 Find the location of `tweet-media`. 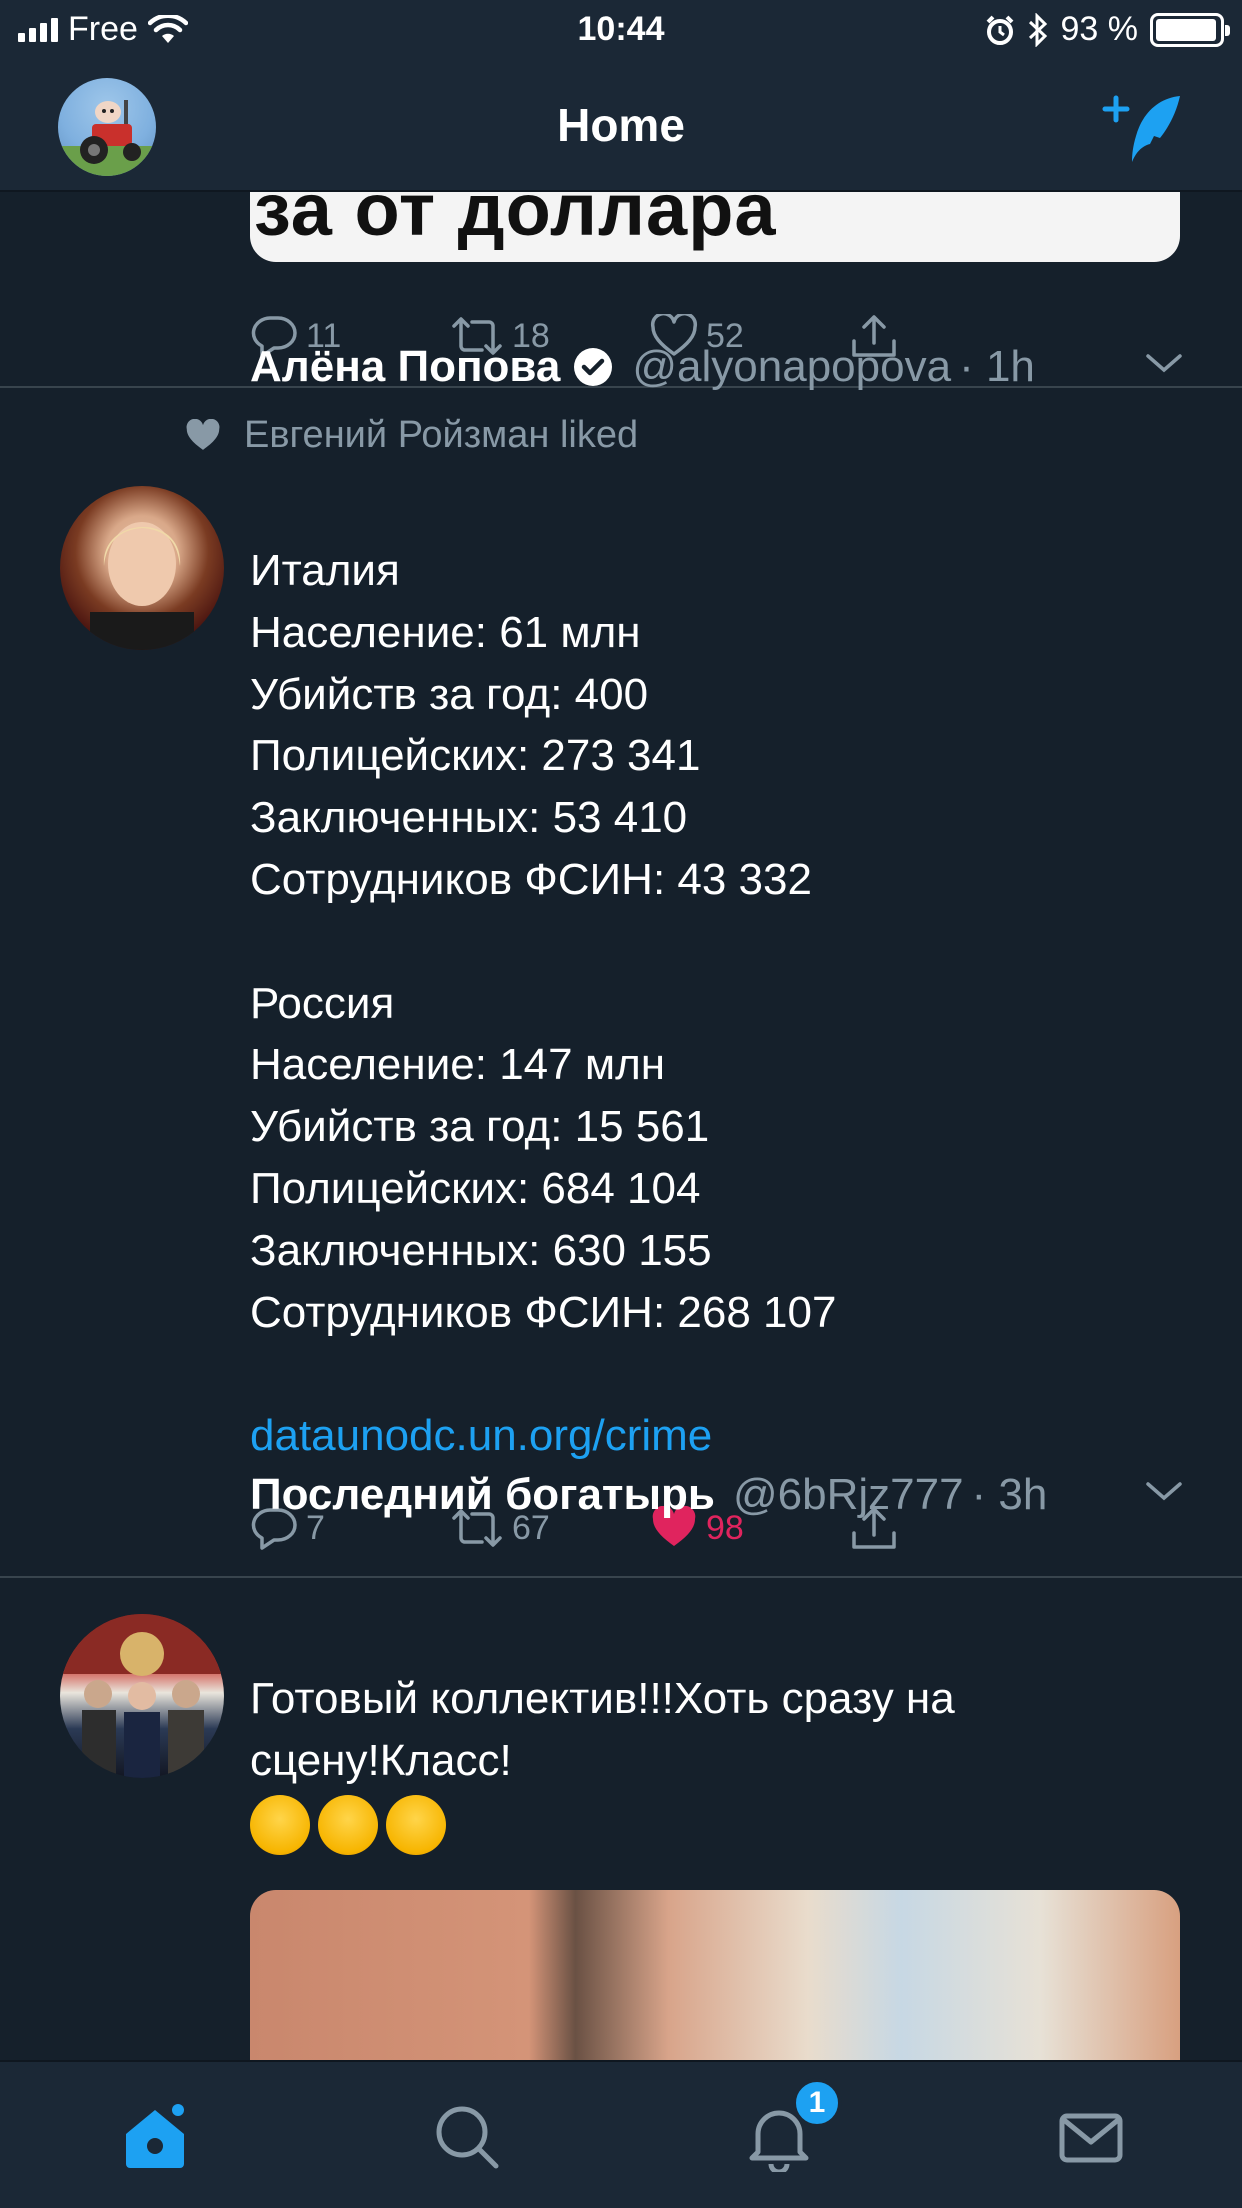

tweet-media is located at coordinates (715, 1975).